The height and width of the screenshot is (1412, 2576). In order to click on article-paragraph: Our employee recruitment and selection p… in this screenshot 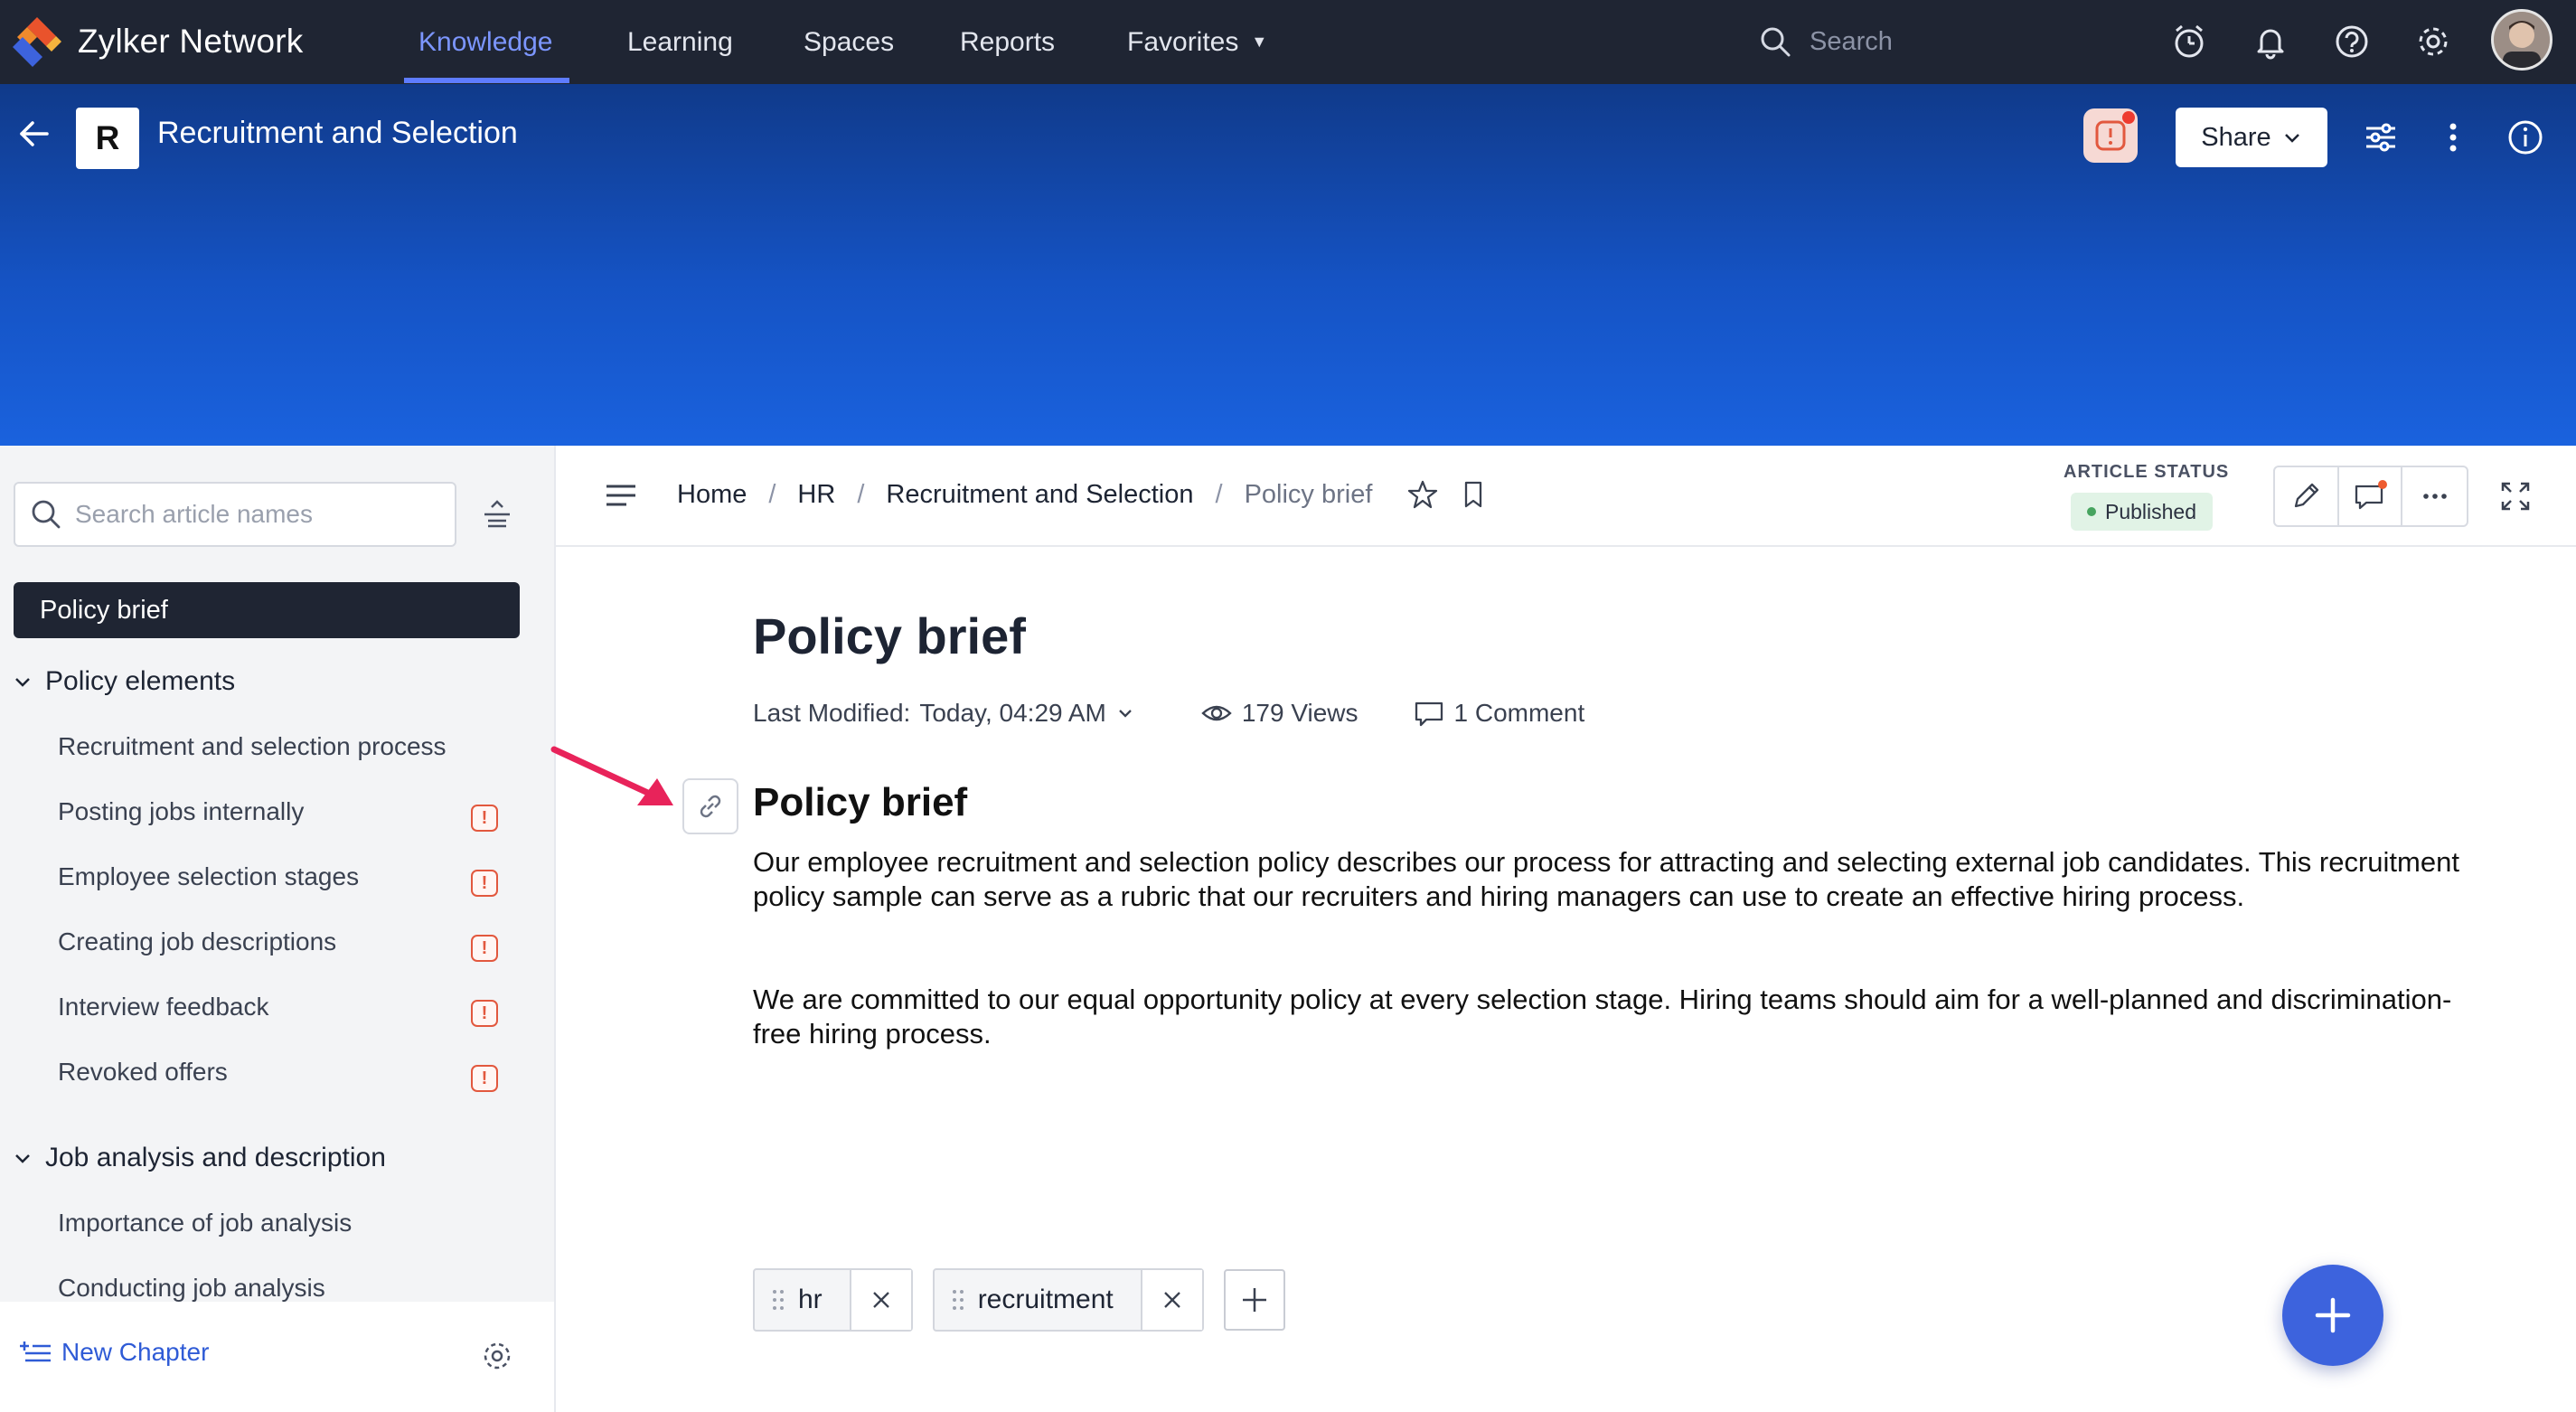, I will do `click(1606, 879)`.